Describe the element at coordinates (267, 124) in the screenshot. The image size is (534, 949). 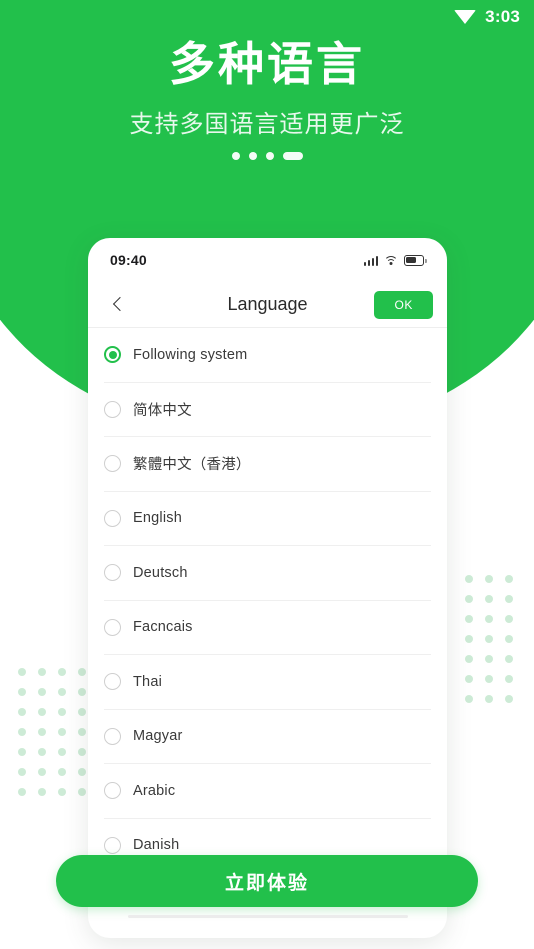
I see `page-subtitle: 支持多国语言适用更广泛` at that location.